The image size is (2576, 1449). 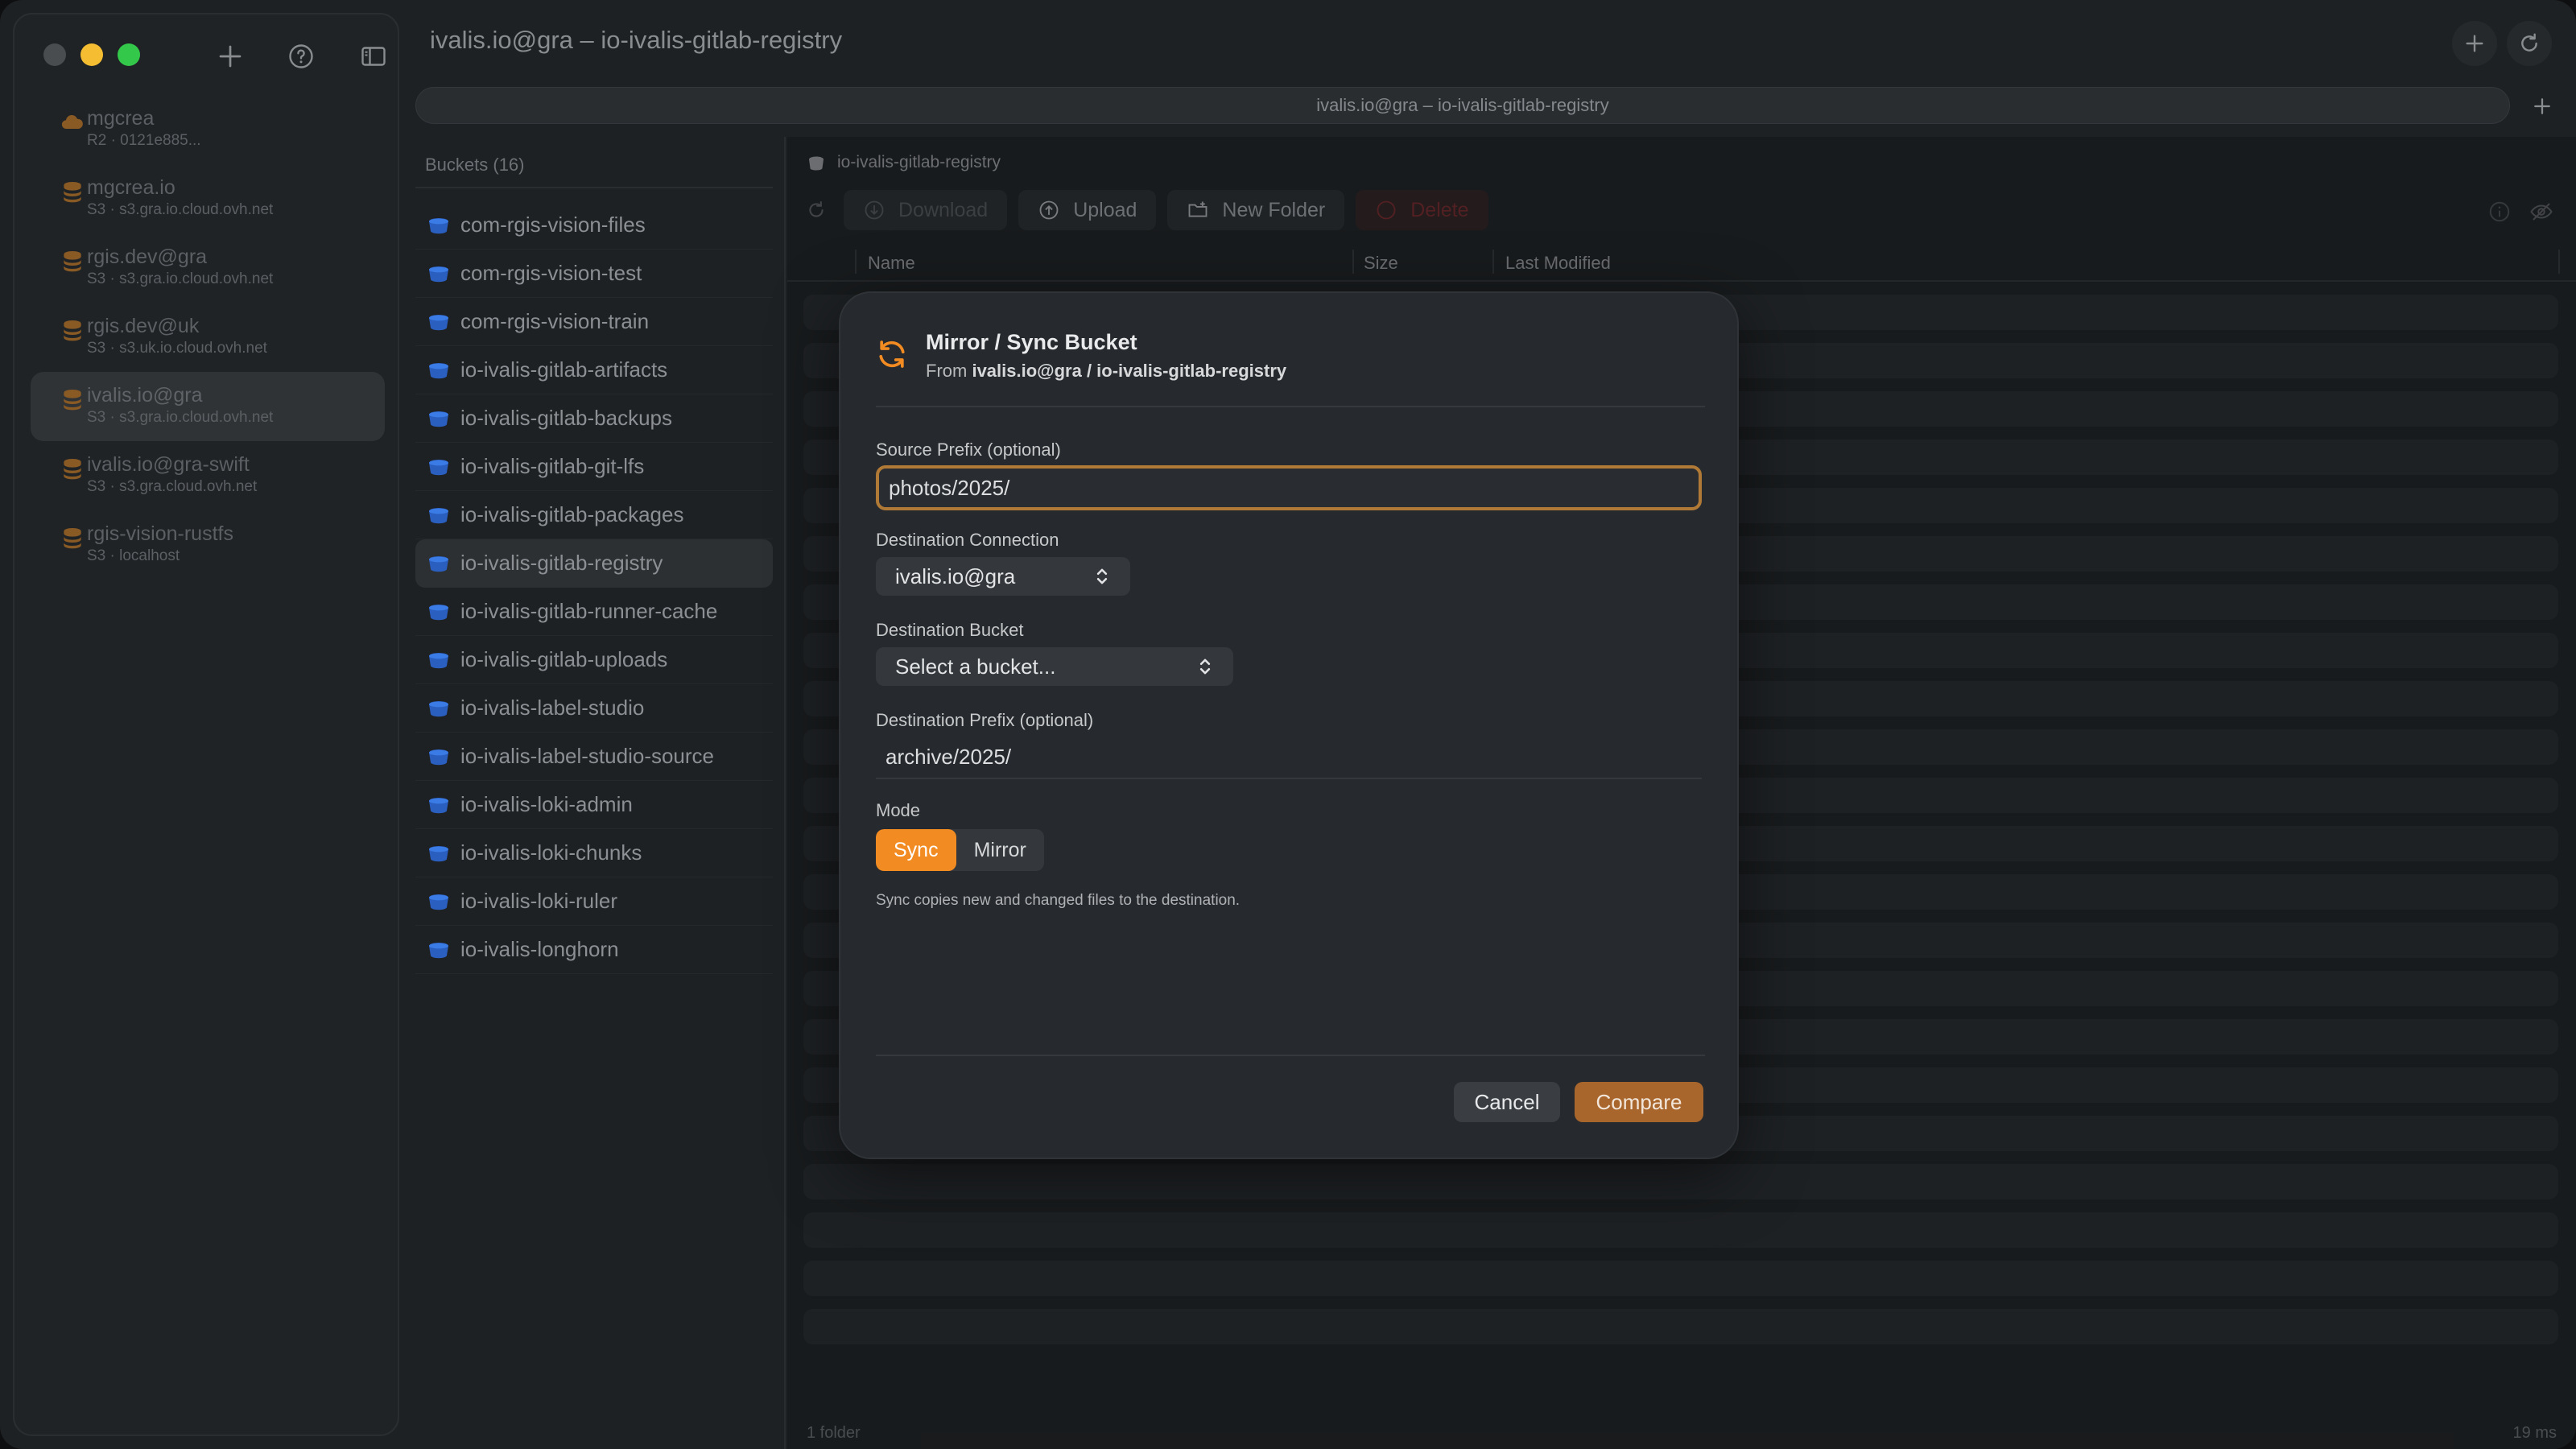 What do you see at coordinates (898, 810) in the screenshot?
I see `mode-label: Mode` at bounding box center [898, 810].